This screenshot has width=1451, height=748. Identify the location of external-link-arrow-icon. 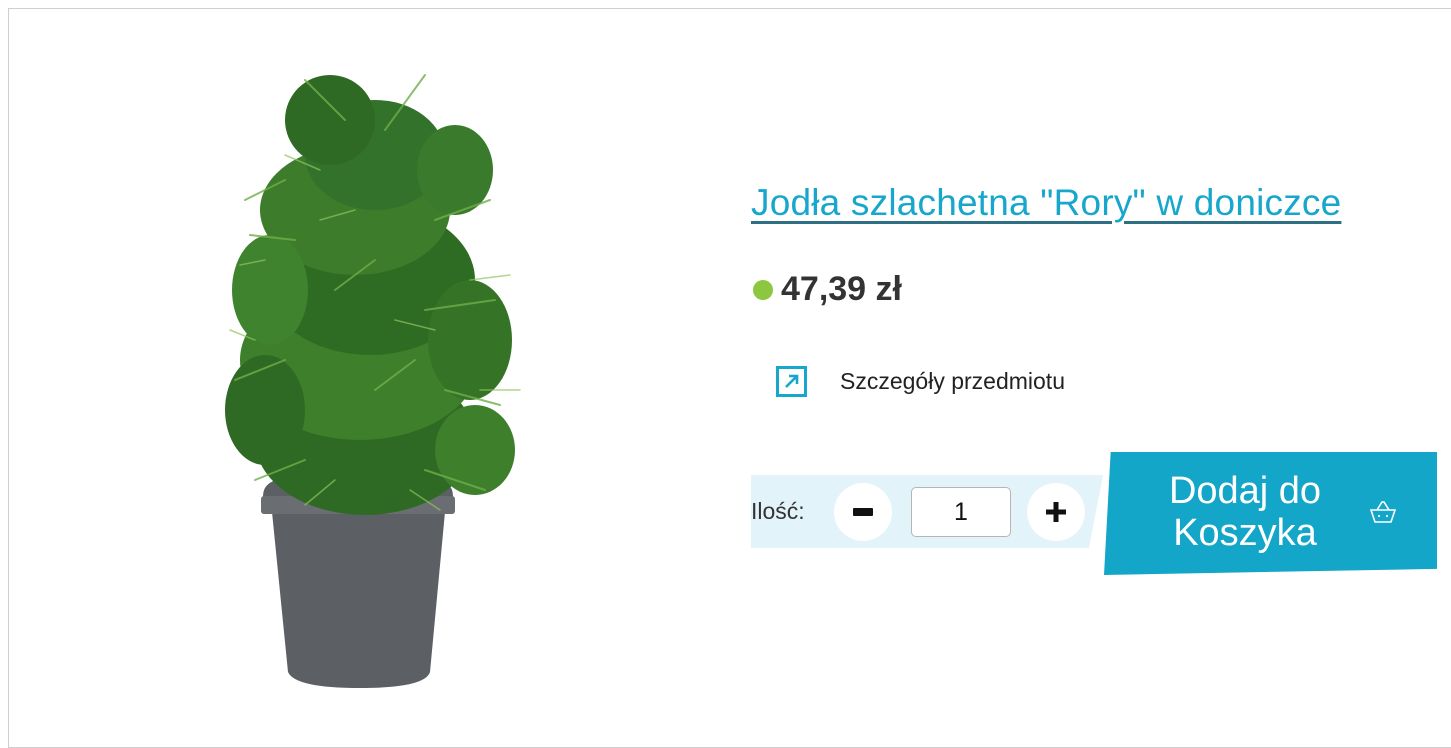
(791, 381).